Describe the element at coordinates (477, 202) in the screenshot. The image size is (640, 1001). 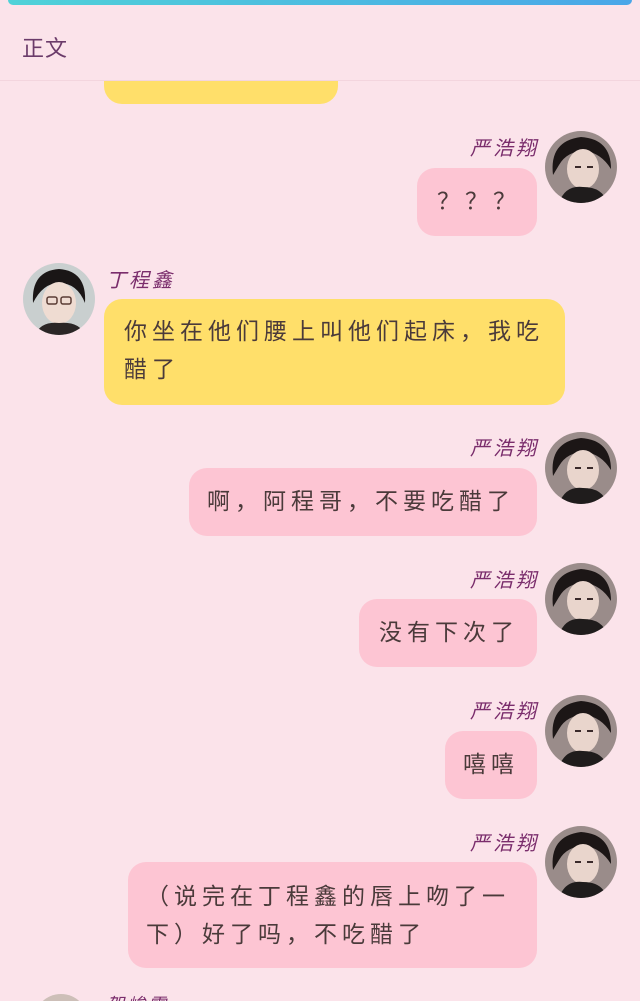
I see `message-bubble: ？？？` at that location.